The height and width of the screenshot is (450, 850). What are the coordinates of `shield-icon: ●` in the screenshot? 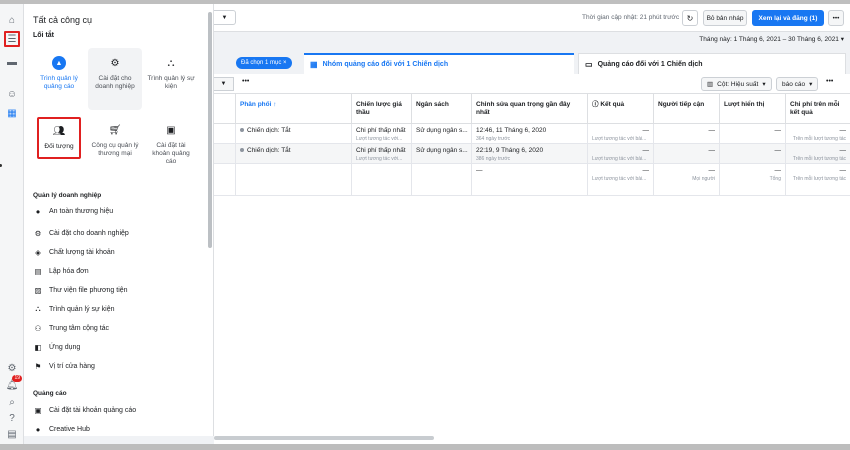 It's located at (38, 211).